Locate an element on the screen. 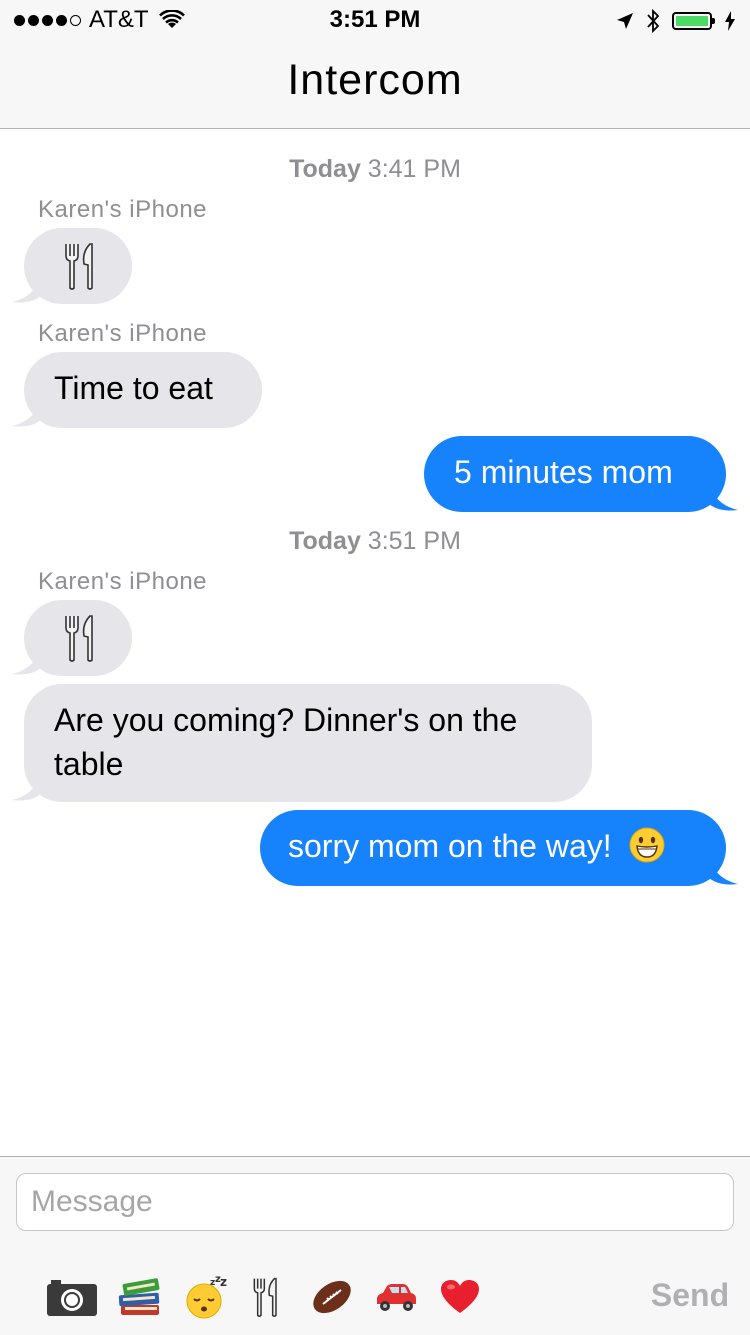  battery-fill is located at coordinates (692, 21).